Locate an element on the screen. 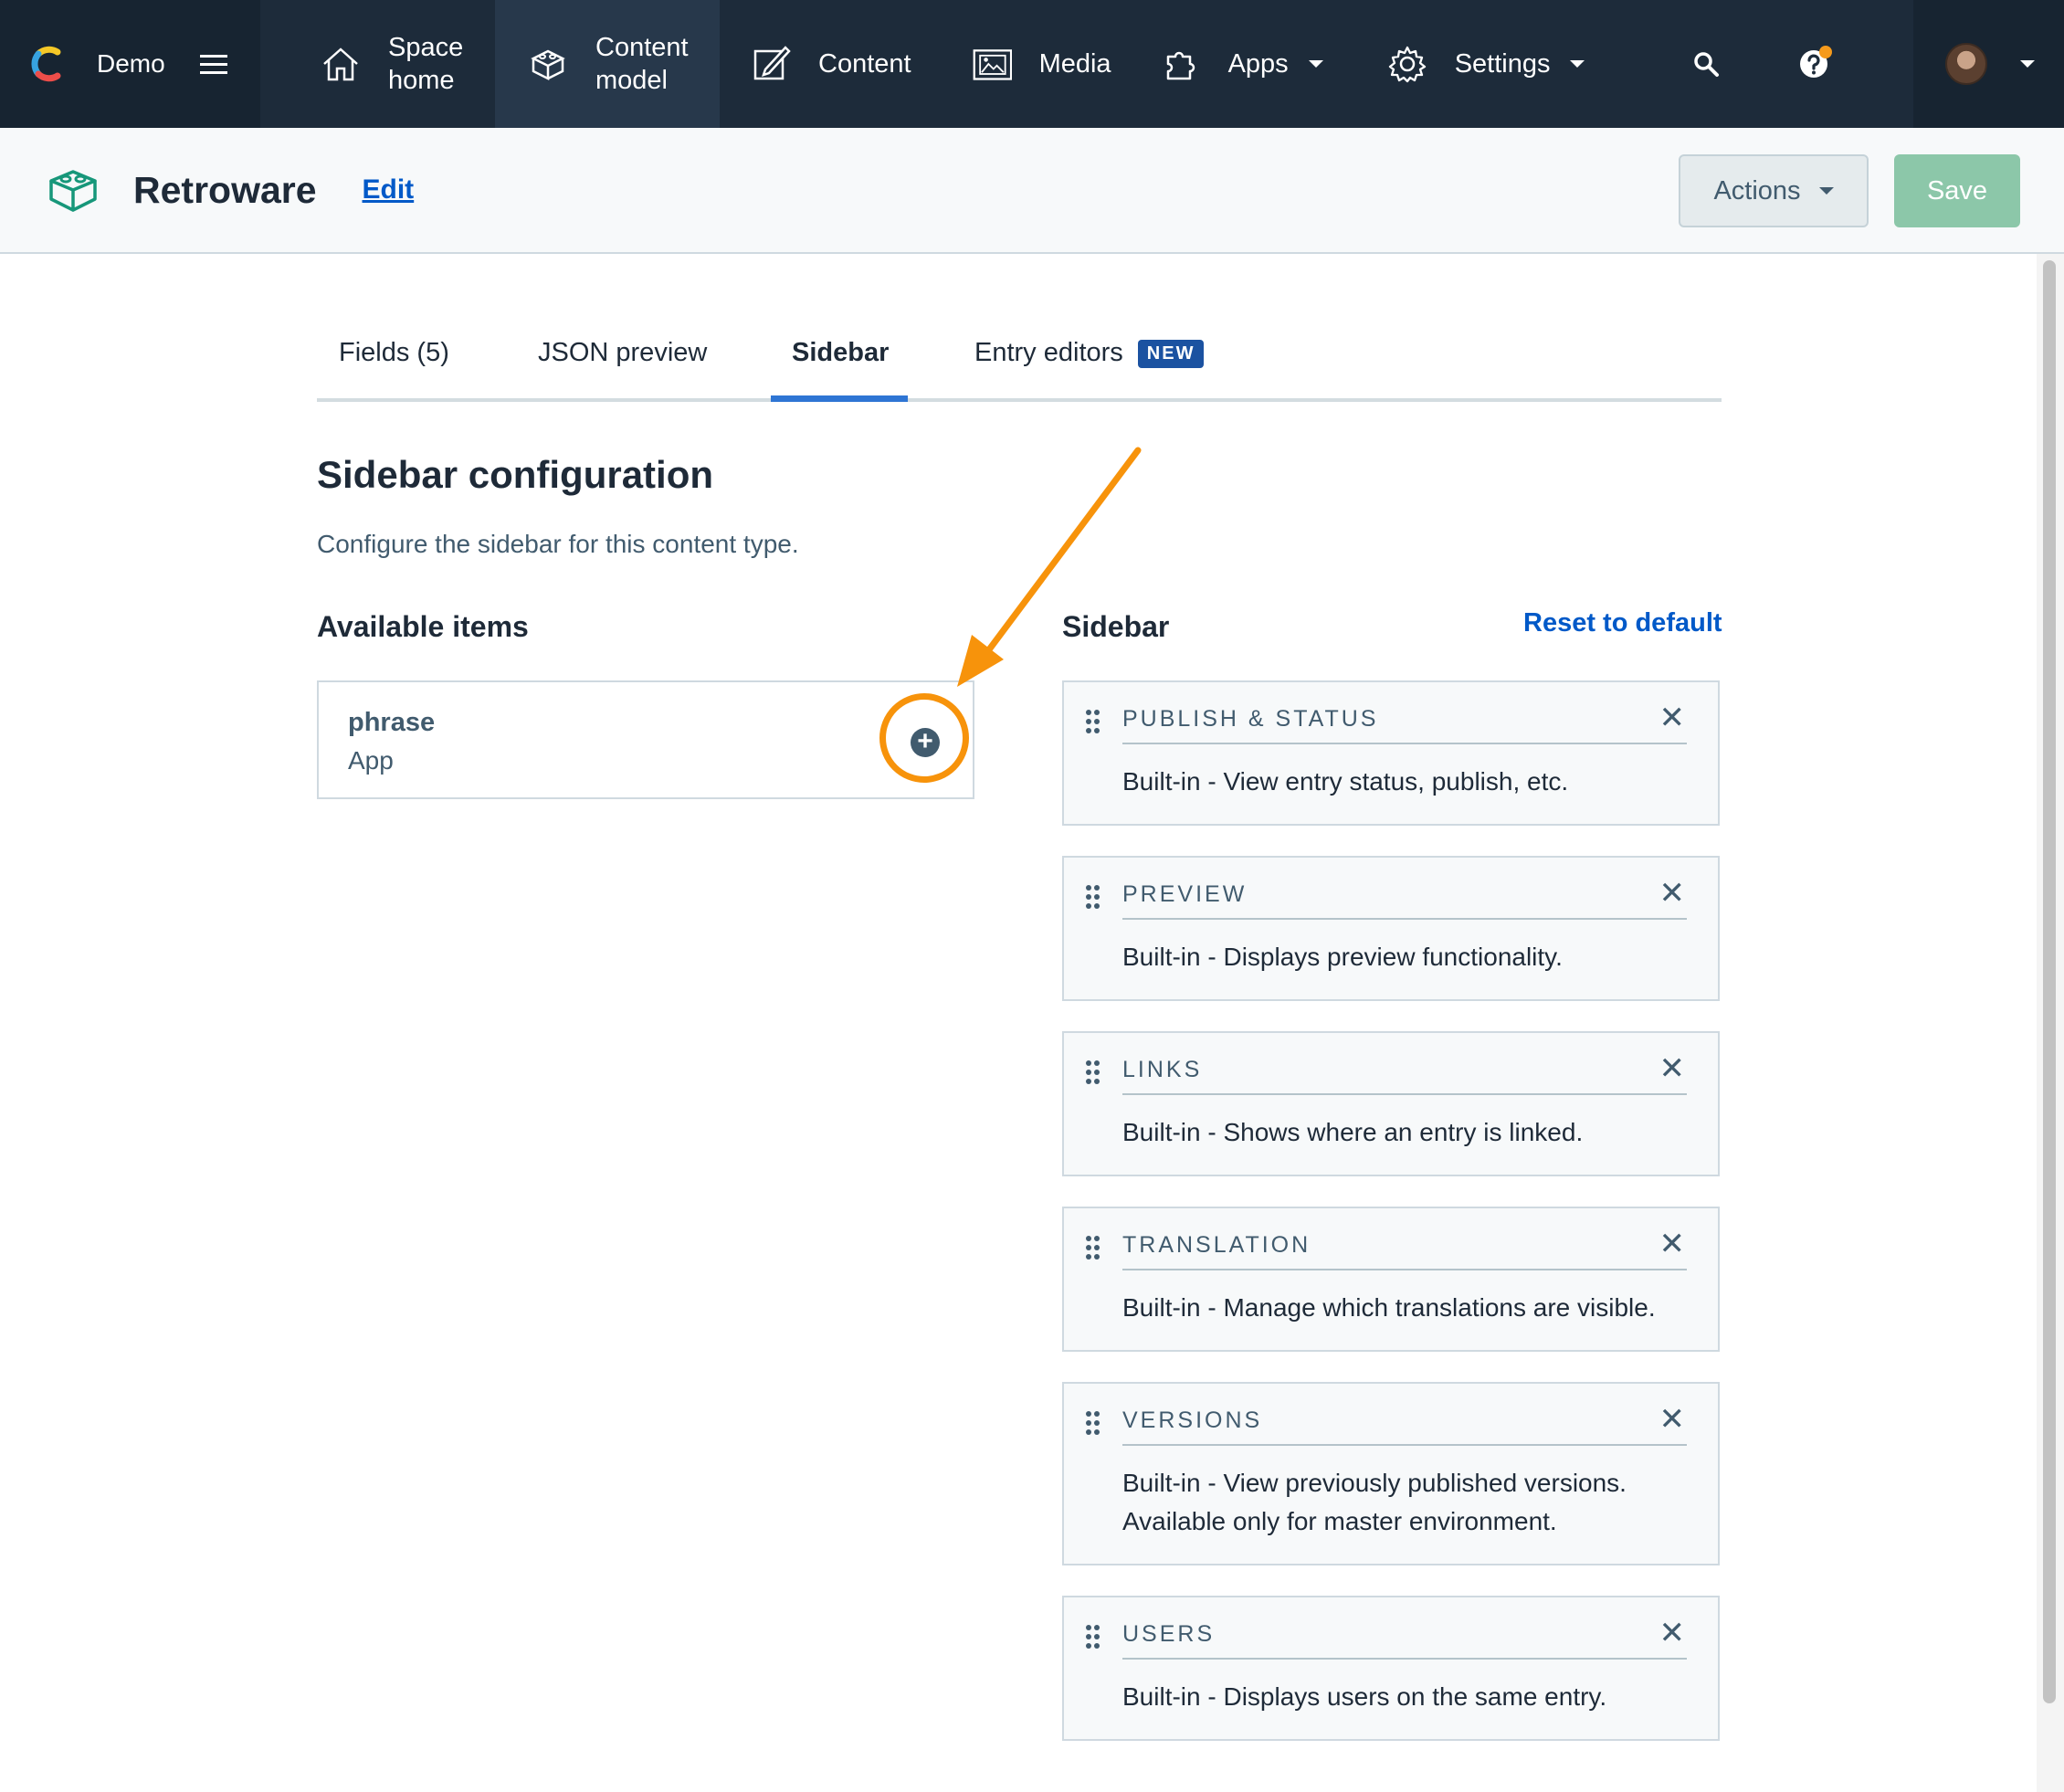 The image size is (2064, 1792). notification-dot is located at coordinates (1826, 52).